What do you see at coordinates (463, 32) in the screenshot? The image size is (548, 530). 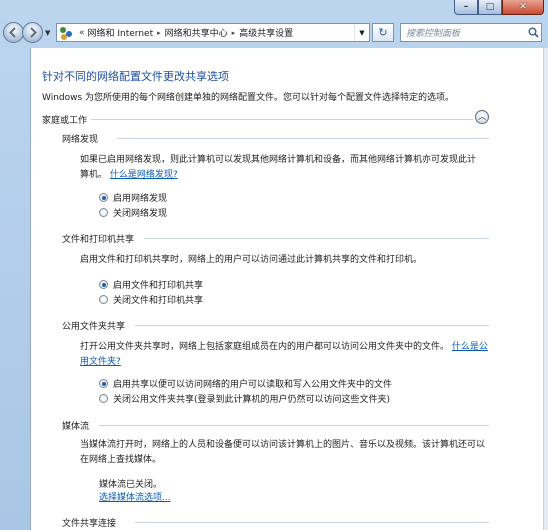 I see `search-input: 搜索控制面板` at bounding box center [463, 32].